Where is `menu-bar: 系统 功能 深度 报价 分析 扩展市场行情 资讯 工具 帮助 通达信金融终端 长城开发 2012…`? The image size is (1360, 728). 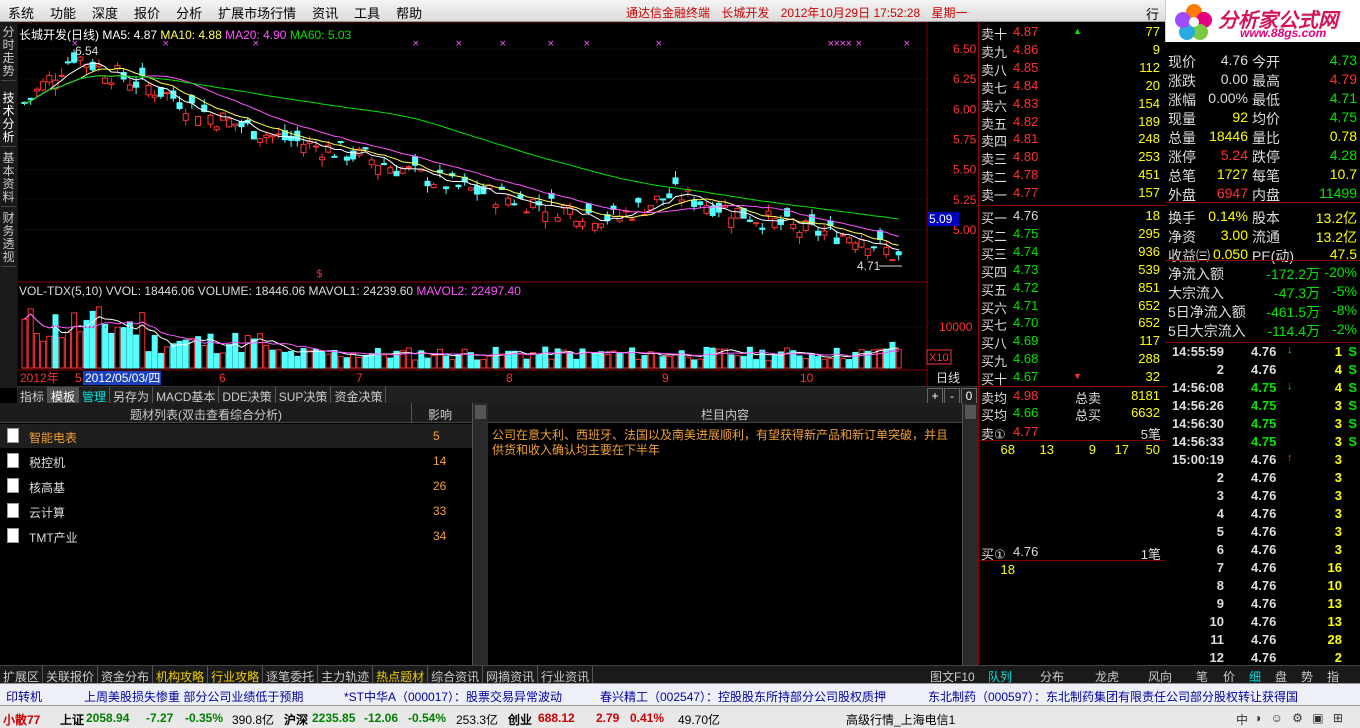 menu-bar: 系统 功能 深度 报价 分析 扩展市场行情 资讯 工具 帮助 通达信金融终端 长城开发 2012… is located at coordinates (680, 11).